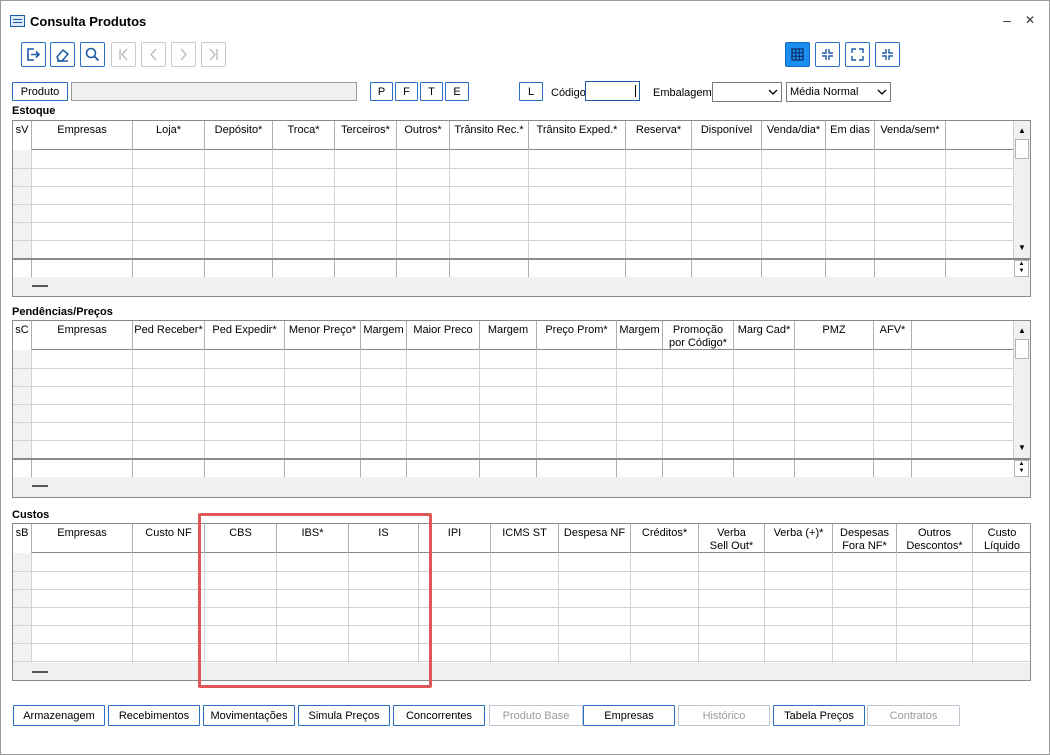 Image resolution: width=1050 pixels, height=755 pixels. I want to click on collapse-button, so click(827, 54).